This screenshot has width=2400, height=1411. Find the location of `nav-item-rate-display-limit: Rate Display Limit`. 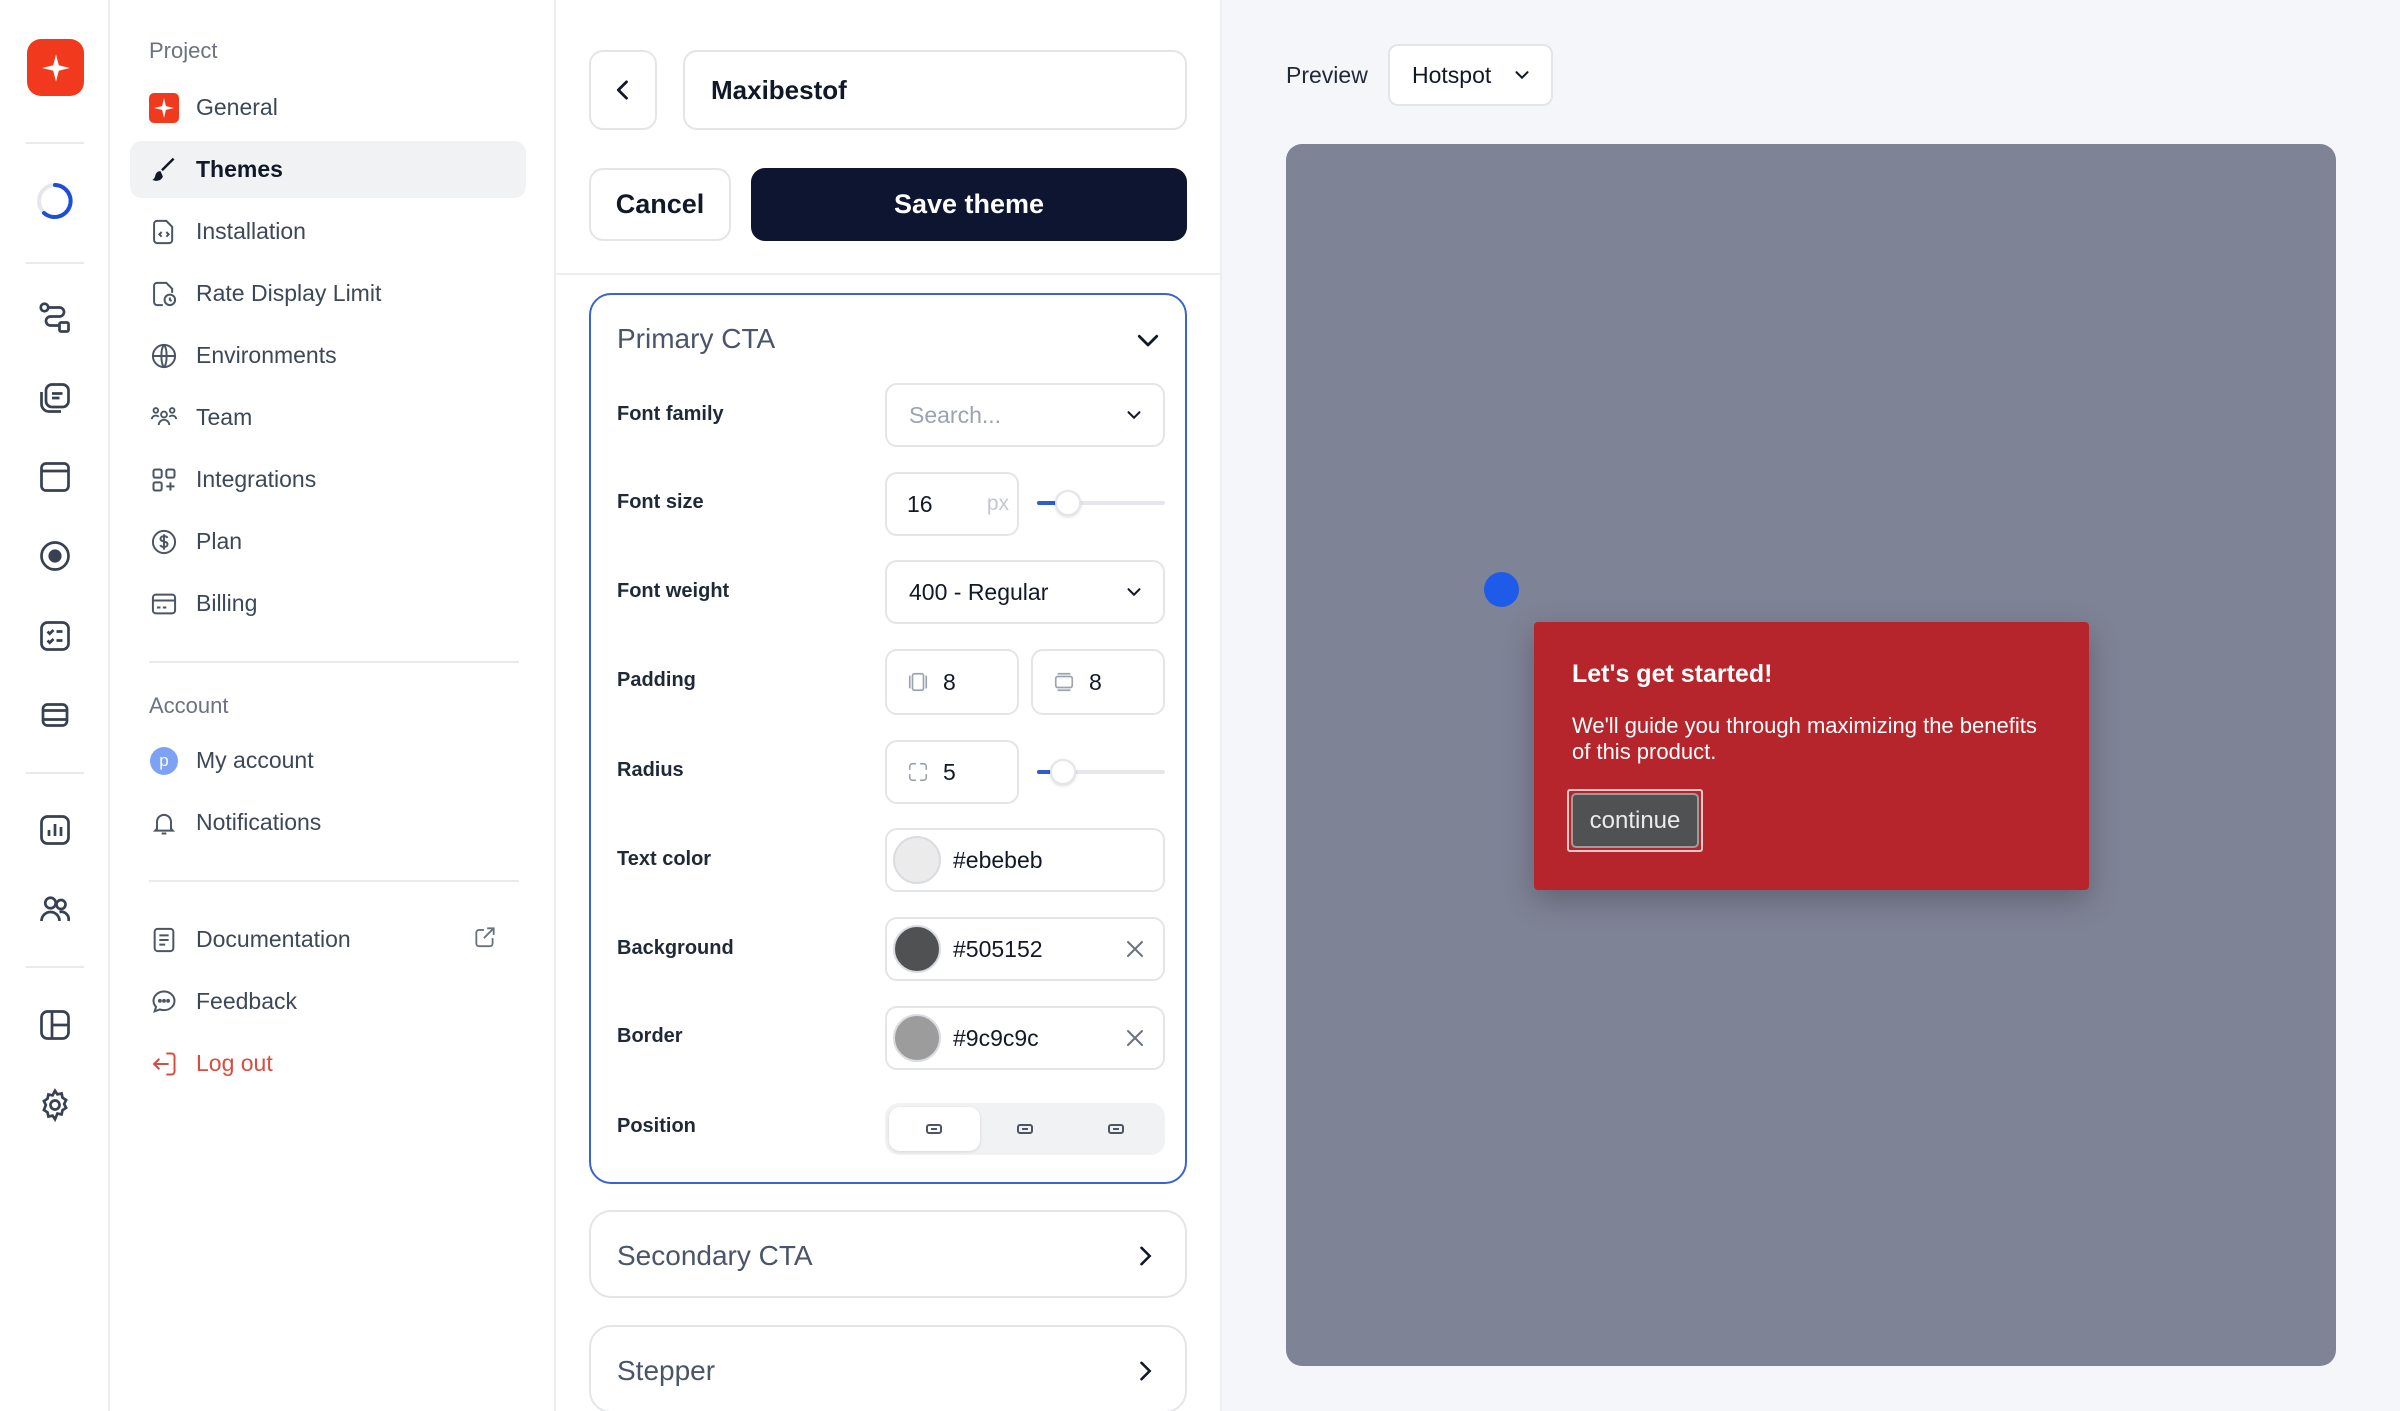

nav-item-rate-display-limit: Rate Display Limit is located at coordinates (328, 293).